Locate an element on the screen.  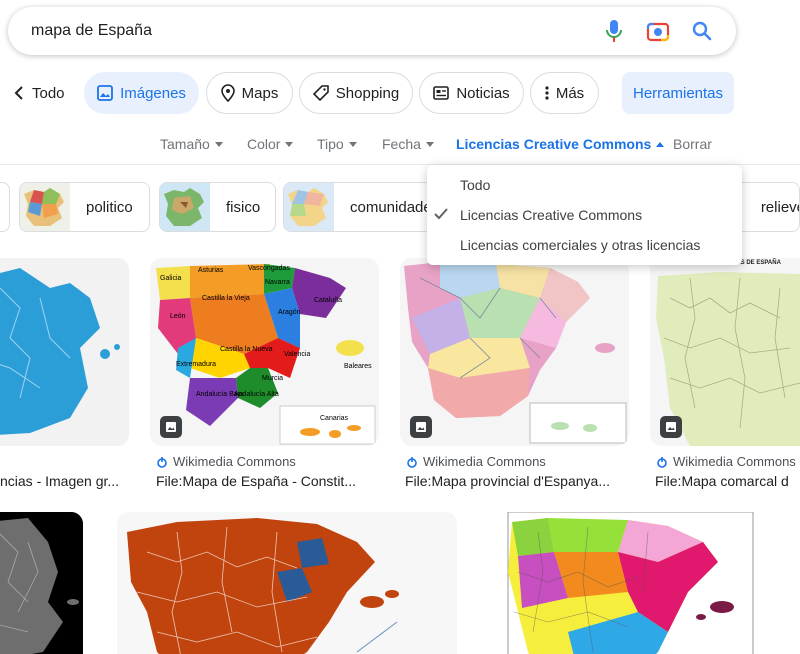
tab-news-label: Noticias is located at coordinates (483, 93).